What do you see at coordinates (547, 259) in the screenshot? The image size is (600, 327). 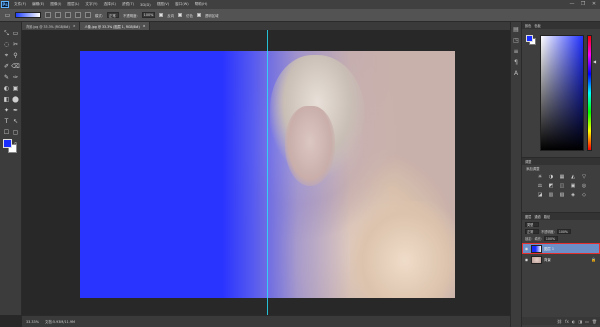 I see `layer-name: 背景` at bounding box center [547, 259].